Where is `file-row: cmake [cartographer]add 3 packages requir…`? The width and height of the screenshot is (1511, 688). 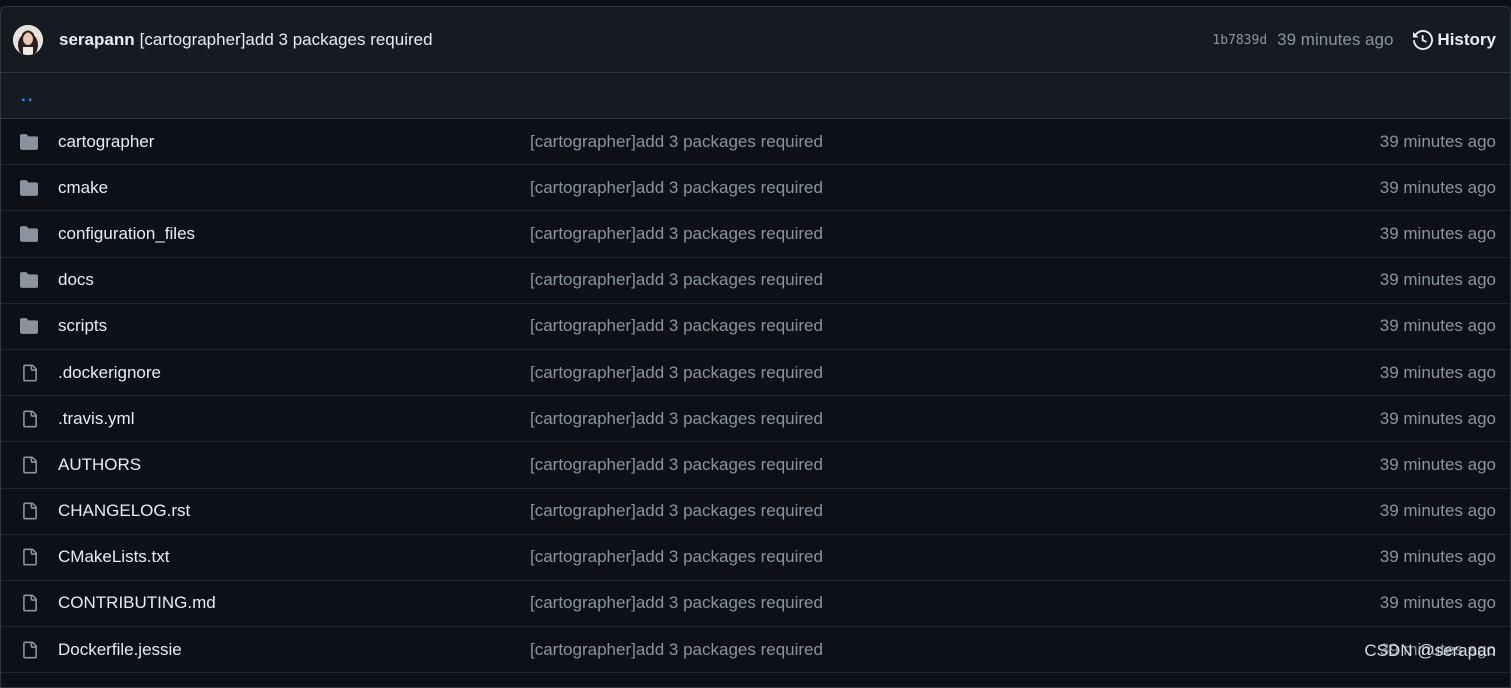
file-row: cmake [cartographer]add 3 packages requir… is located at coordinates (755, 188).